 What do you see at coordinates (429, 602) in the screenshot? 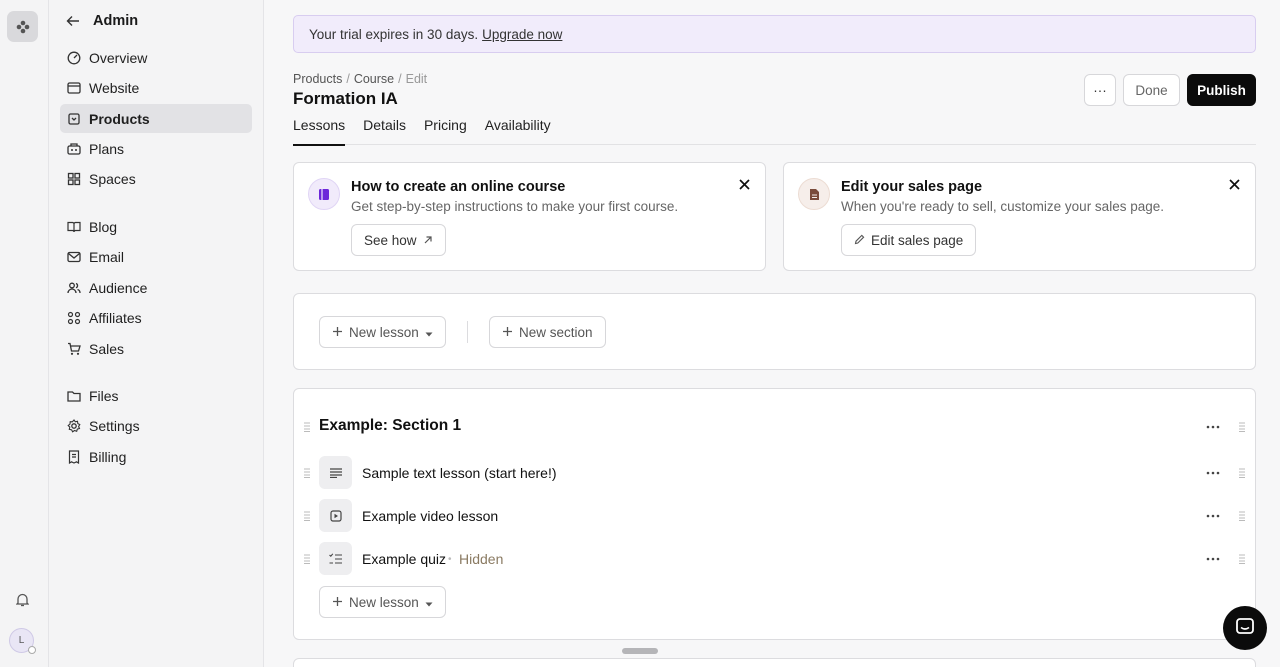
I see `caret-down-icon` at bounding box center [429, 602].